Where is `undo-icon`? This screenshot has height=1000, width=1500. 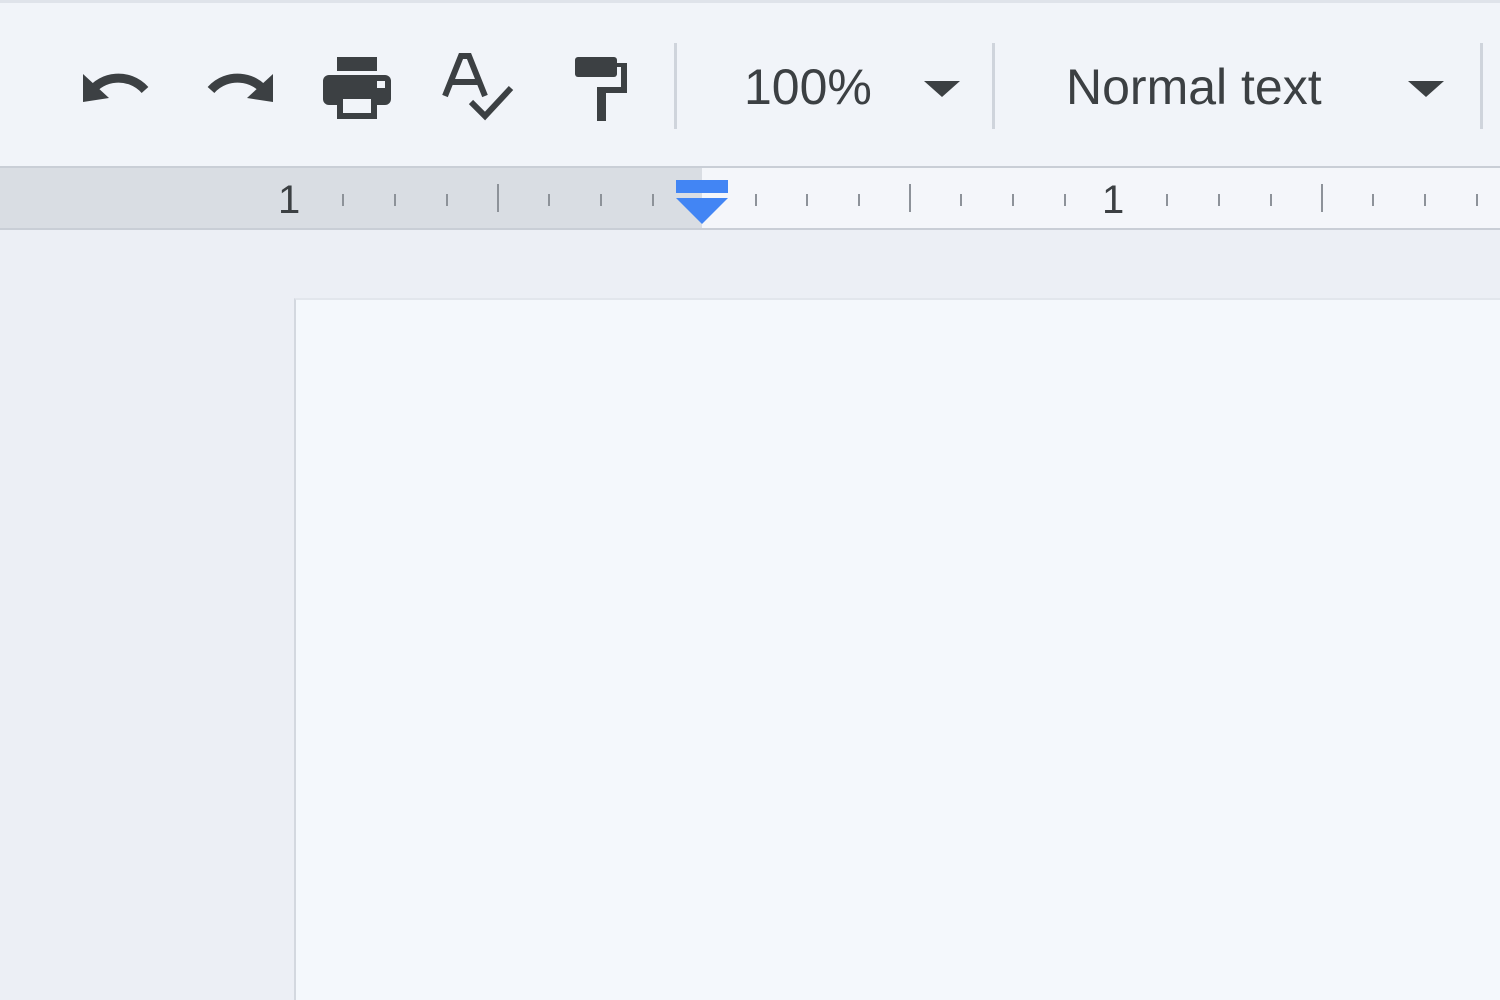 undo-icon is located at coordinates (116, 87).